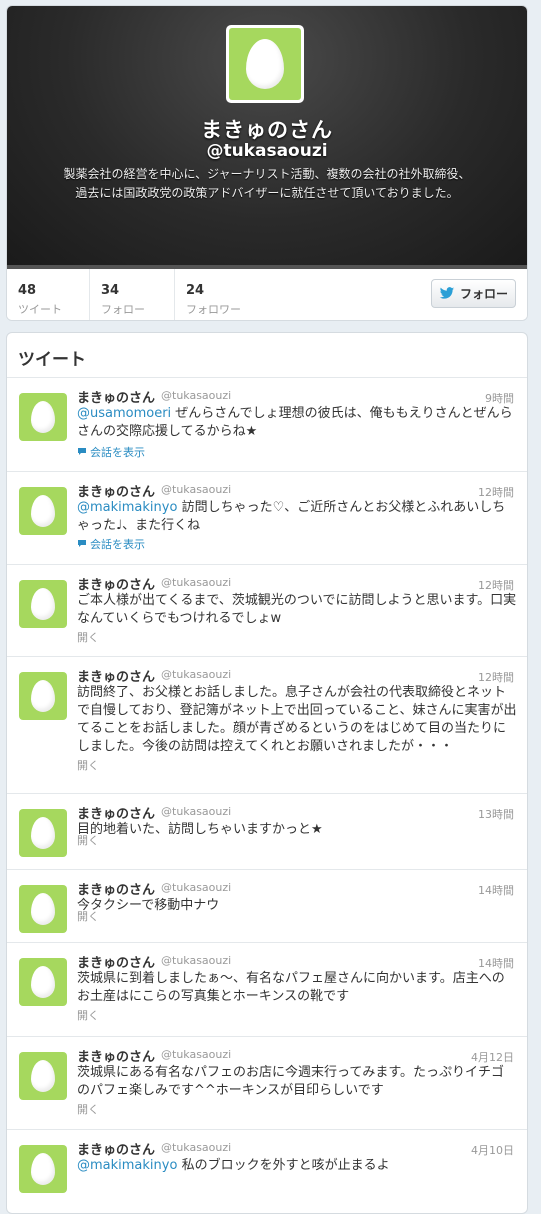  I want to click on stat-following-label: フォロー, so click(123, 309).